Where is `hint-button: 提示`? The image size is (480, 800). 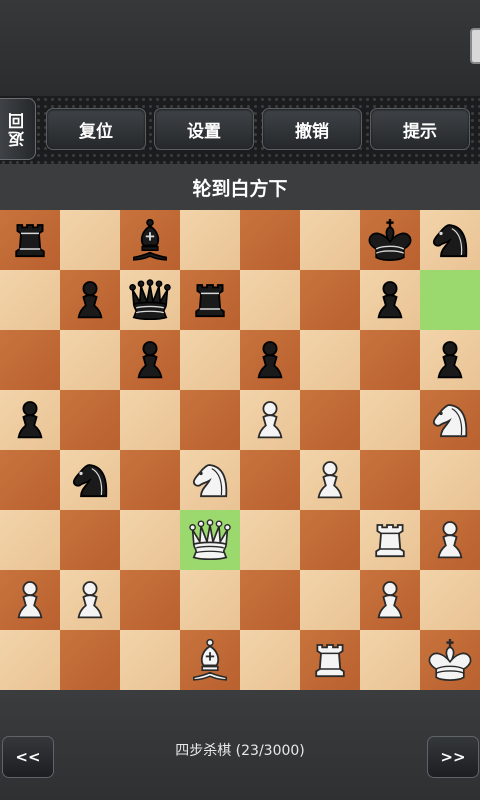 hint-button: 提示 is located at coordinates (420, 129).